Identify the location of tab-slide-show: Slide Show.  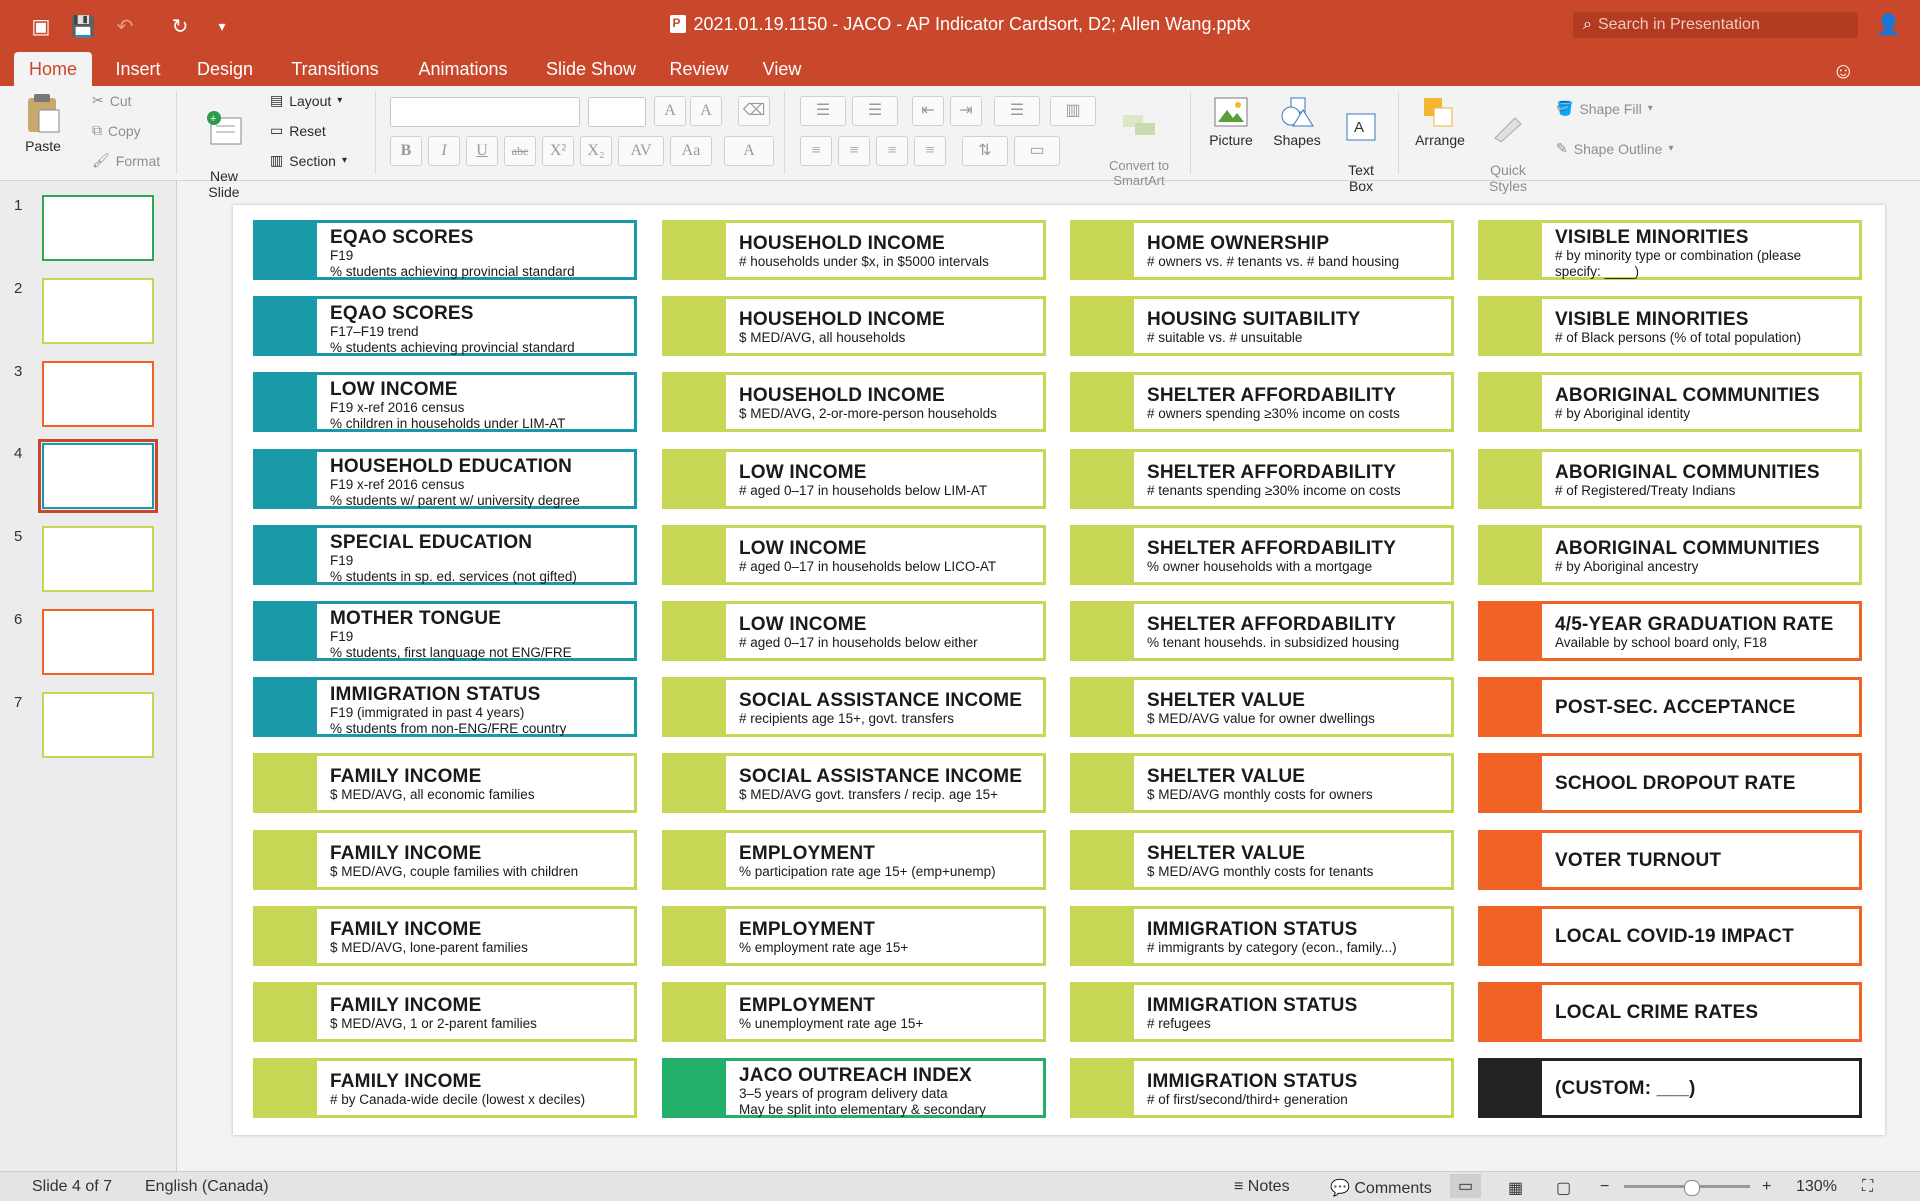
(591, 69).